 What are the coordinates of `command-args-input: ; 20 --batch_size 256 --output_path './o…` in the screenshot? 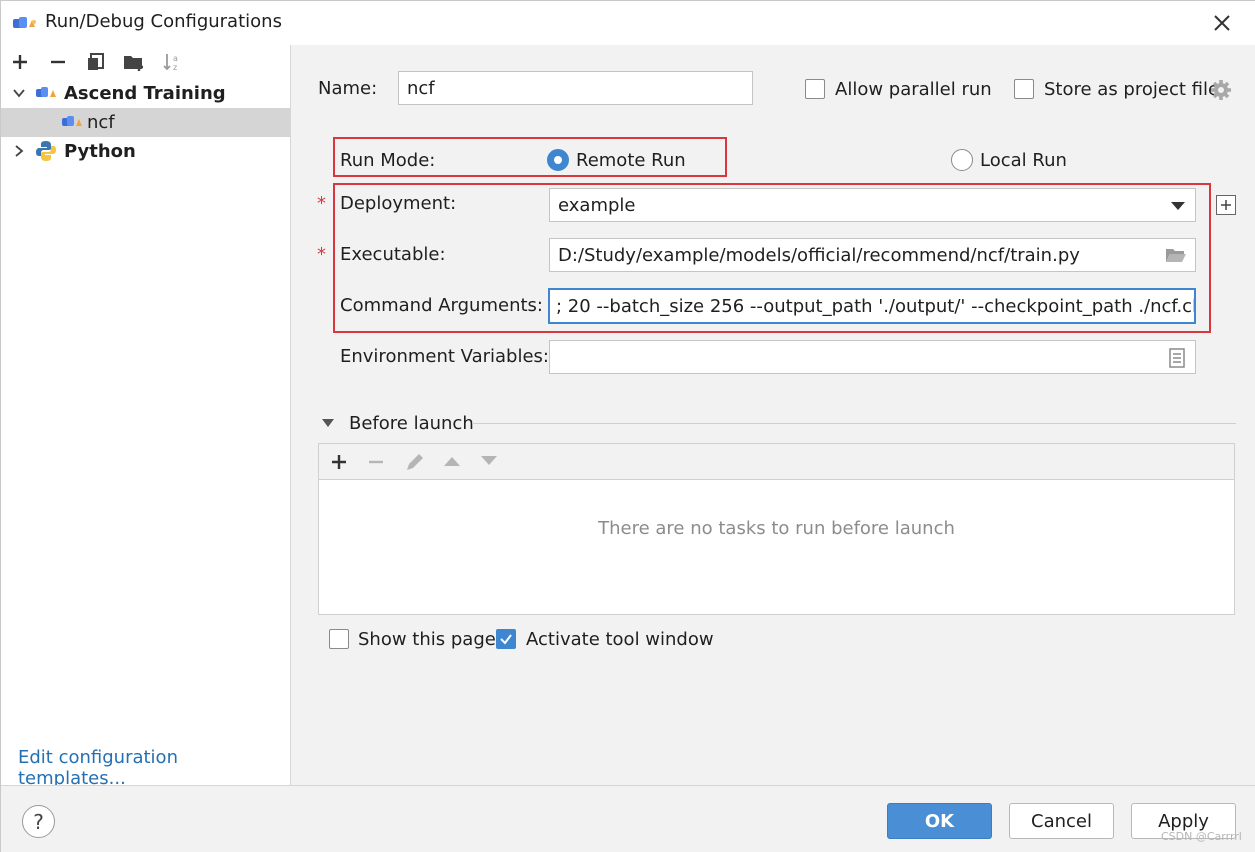 It's located at (872, 306).